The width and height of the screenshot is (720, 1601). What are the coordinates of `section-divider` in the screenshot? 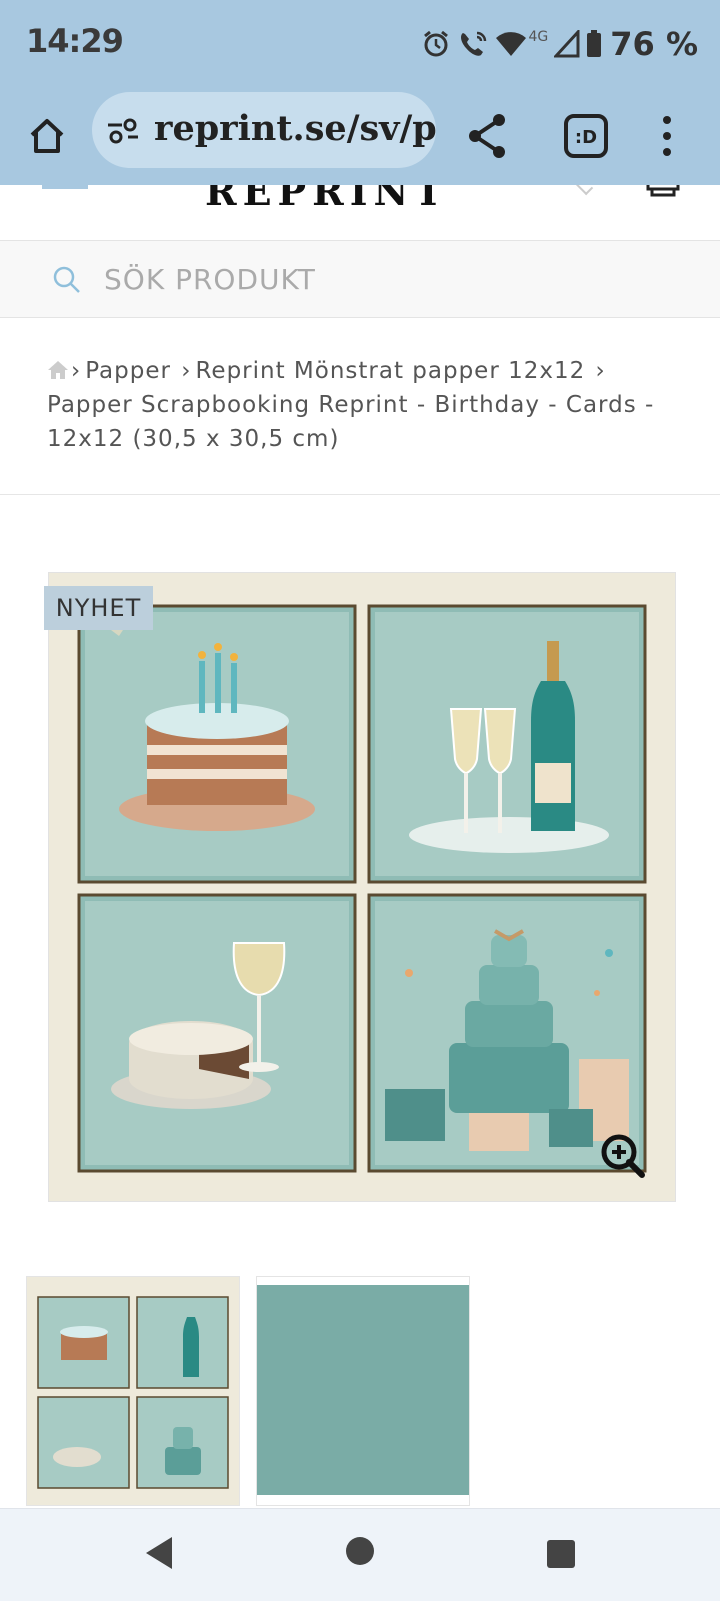 It's located at (360, 494).